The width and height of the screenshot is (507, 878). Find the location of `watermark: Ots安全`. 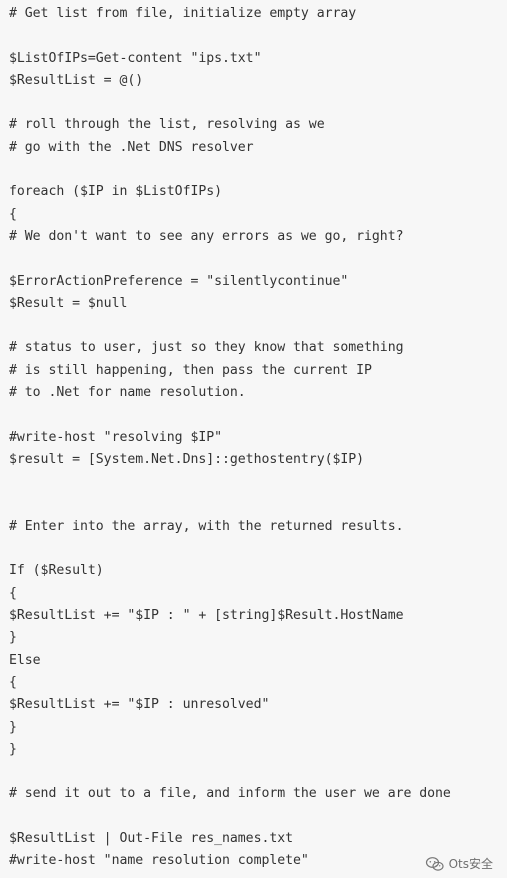

watermark: Ots安全 is located at coordinates (459, 863).